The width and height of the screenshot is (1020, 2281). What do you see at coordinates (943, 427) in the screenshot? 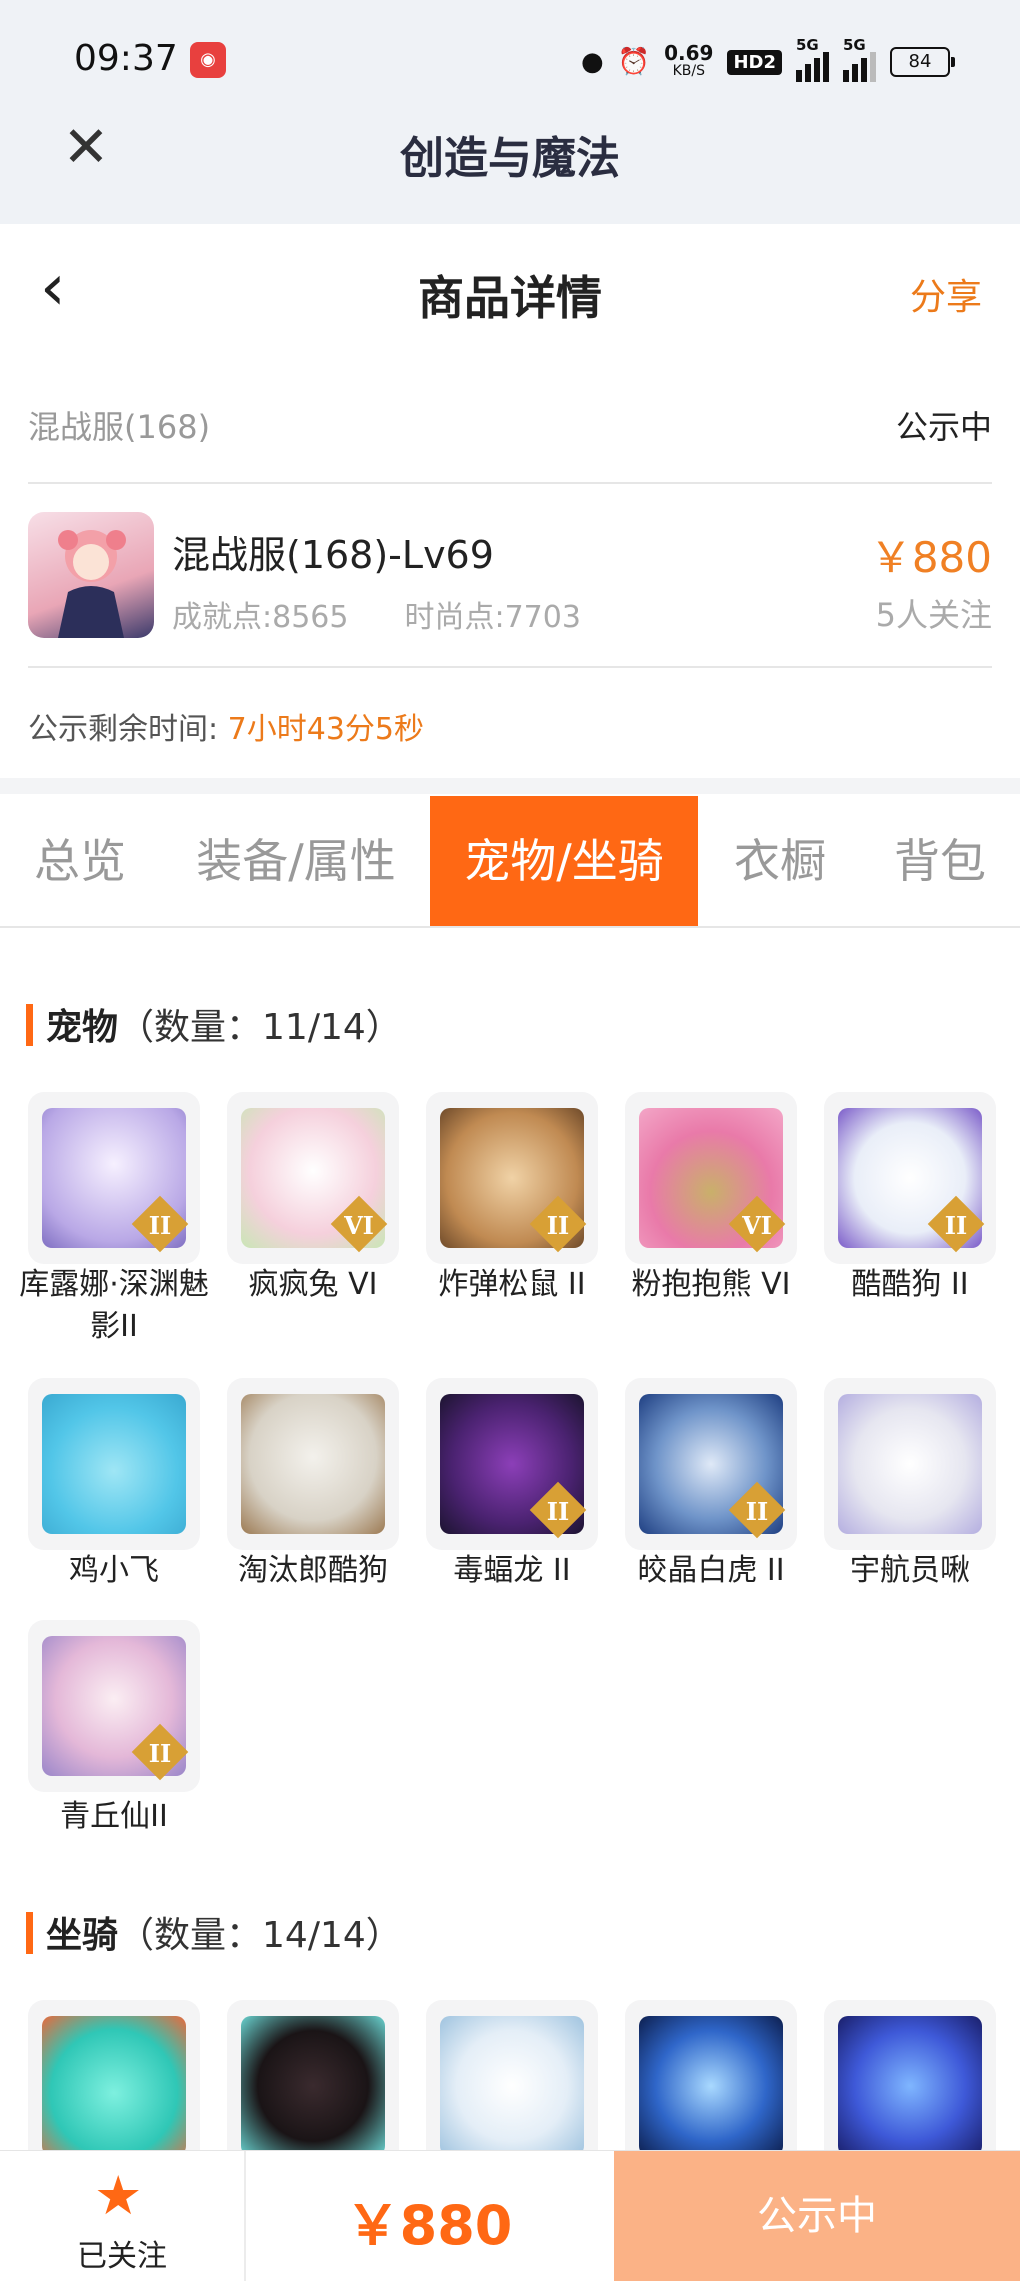
I see `server-status: 公示中` at bounding box center [943, 427].